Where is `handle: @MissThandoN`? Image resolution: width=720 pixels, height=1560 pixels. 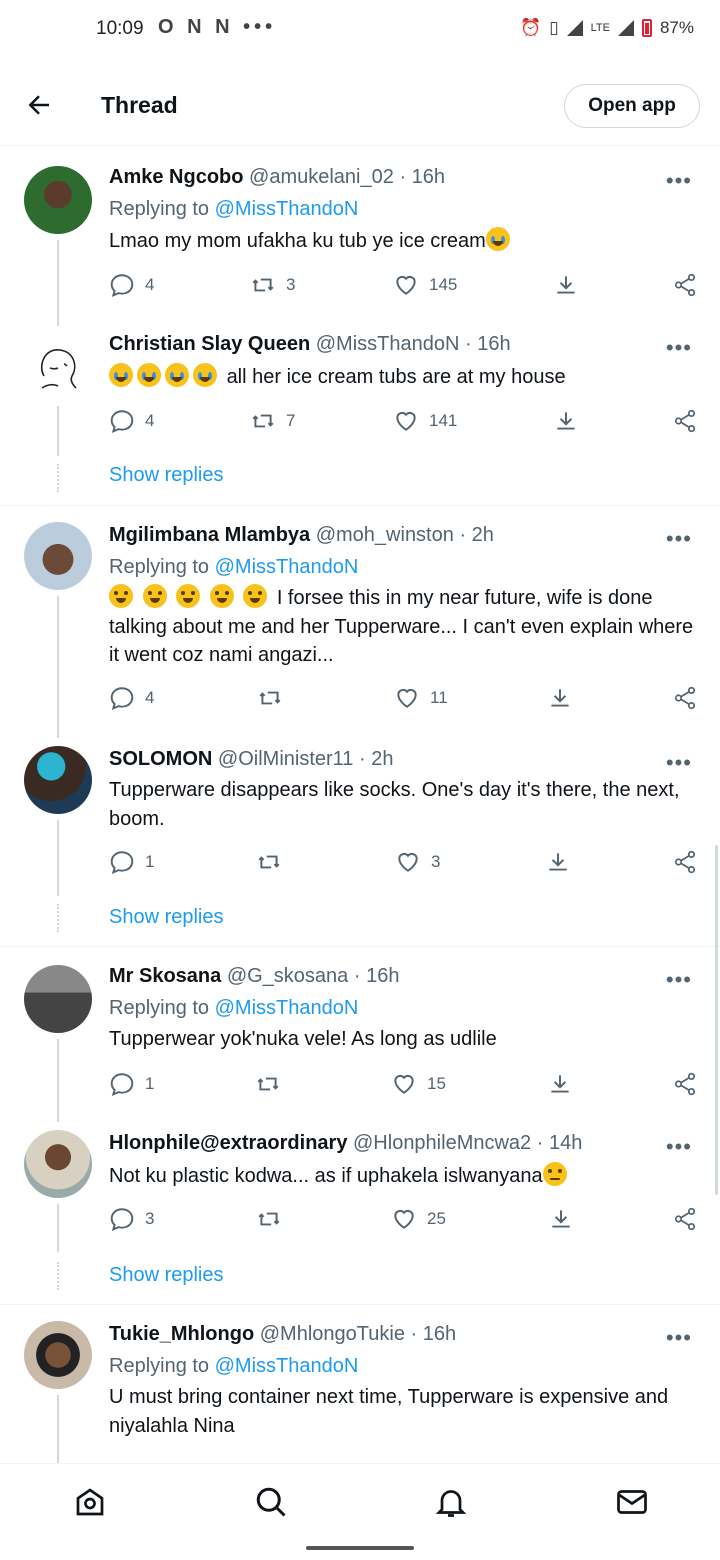 handle: @MissThandoN is located at coordinates (388, 344).